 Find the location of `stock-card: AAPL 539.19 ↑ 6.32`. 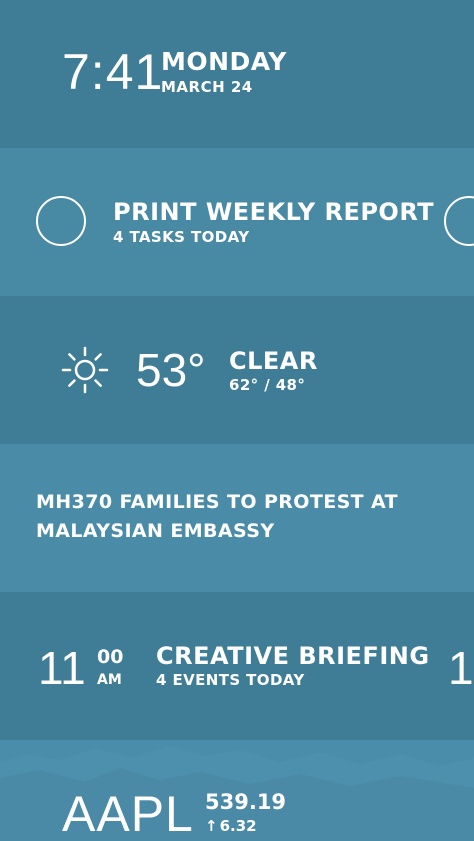

stock-card: AAPL 539.19 ↑ 6.32 is located at coordinates (237, 790).